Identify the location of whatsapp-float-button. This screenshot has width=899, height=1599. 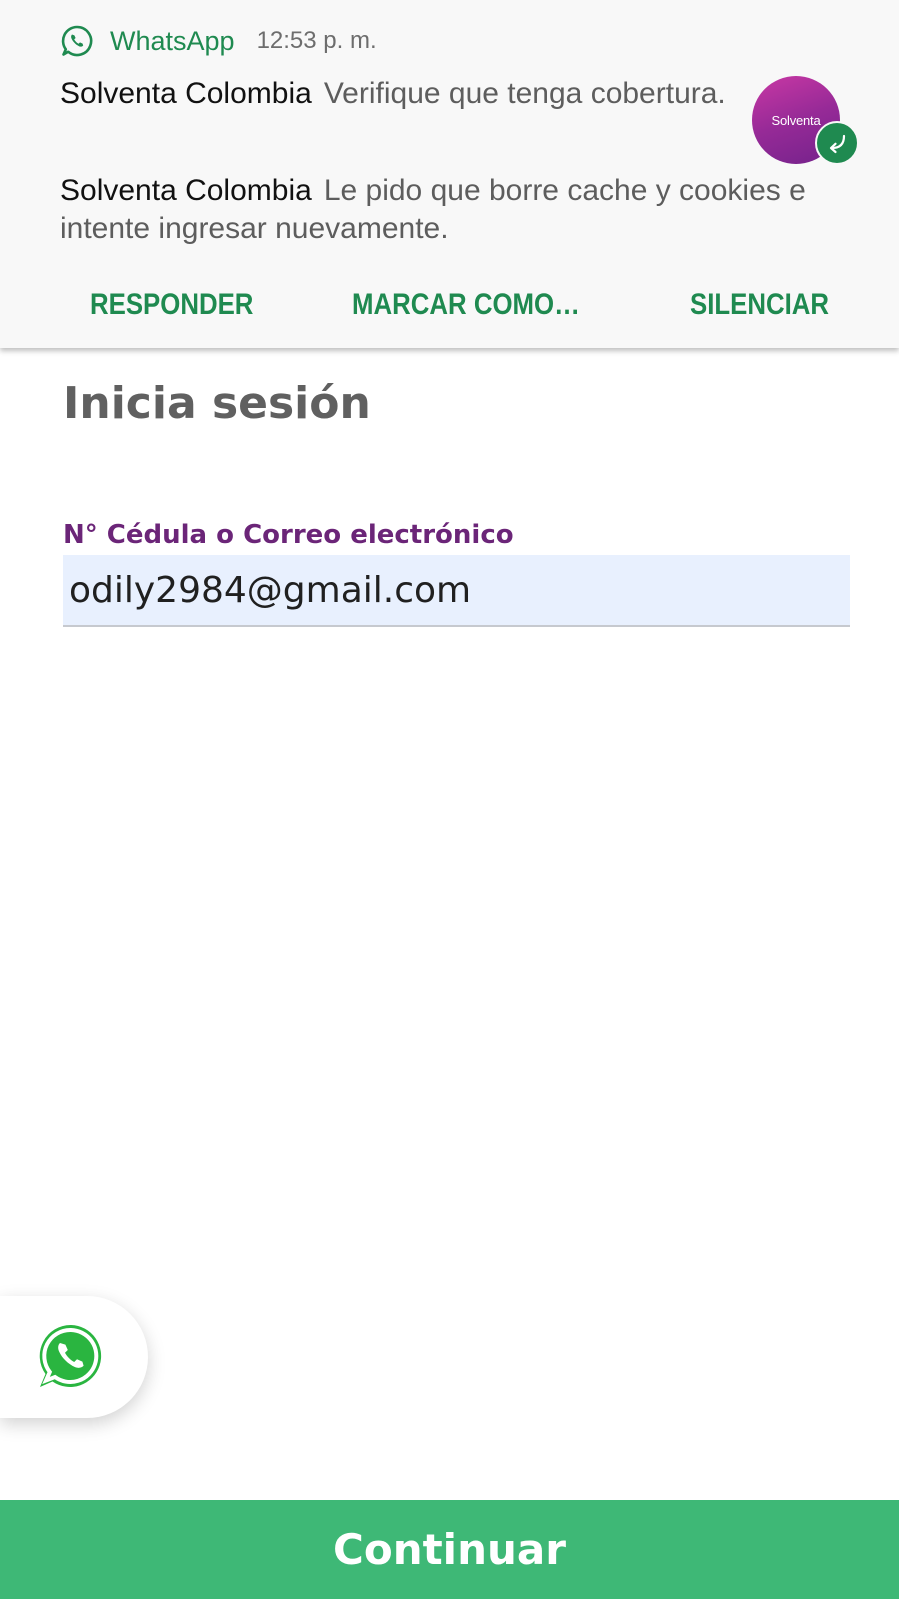
(74, 1357).